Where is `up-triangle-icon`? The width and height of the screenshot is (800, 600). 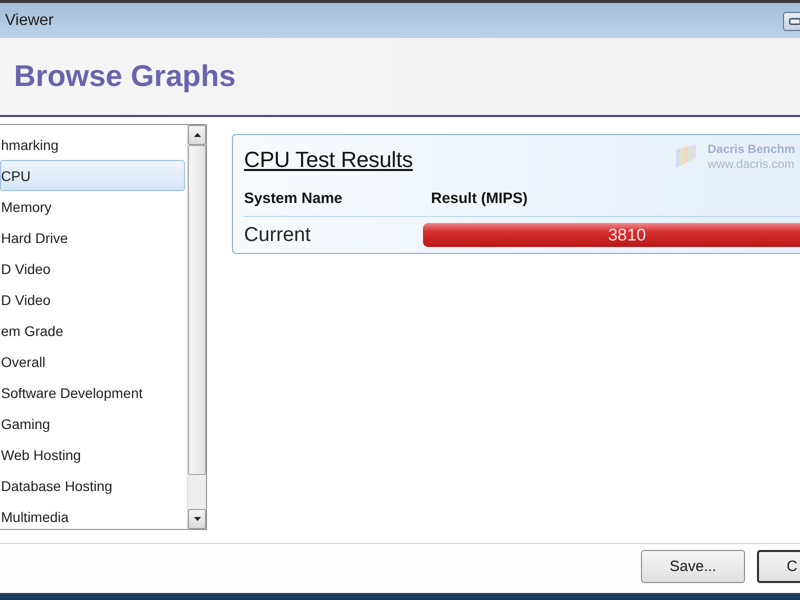 up-triangle-icon is located at coordinates (197, 135).